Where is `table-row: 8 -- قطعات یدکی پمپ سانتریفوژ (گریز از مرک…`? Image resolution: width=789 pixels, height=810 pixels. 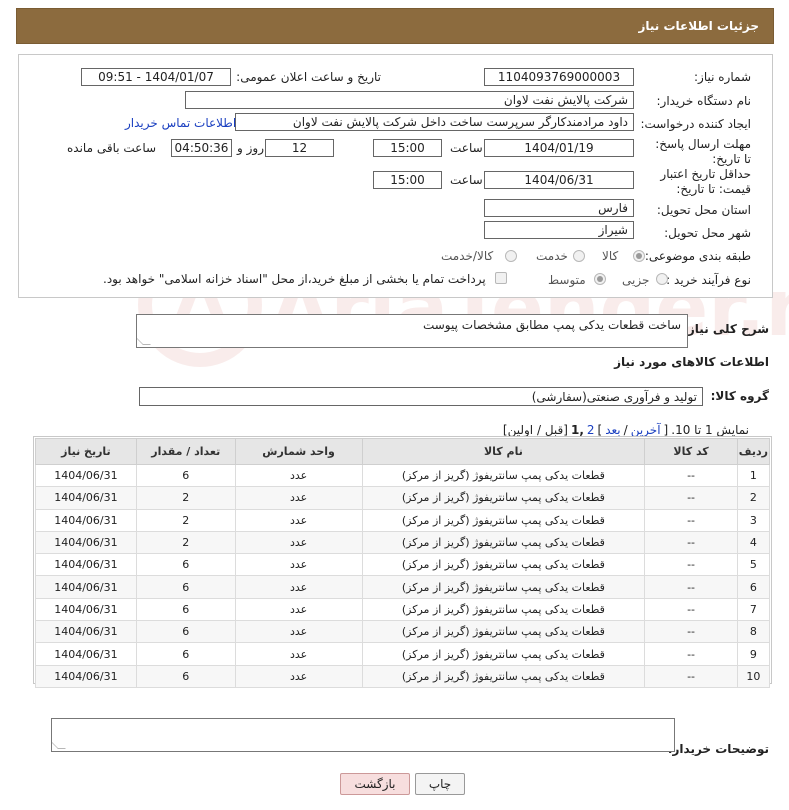 table-row: 8 -- قطعات یدکی پمپ سانتریفوژ (گریز از مرک… is located at coordinates (403, 632).